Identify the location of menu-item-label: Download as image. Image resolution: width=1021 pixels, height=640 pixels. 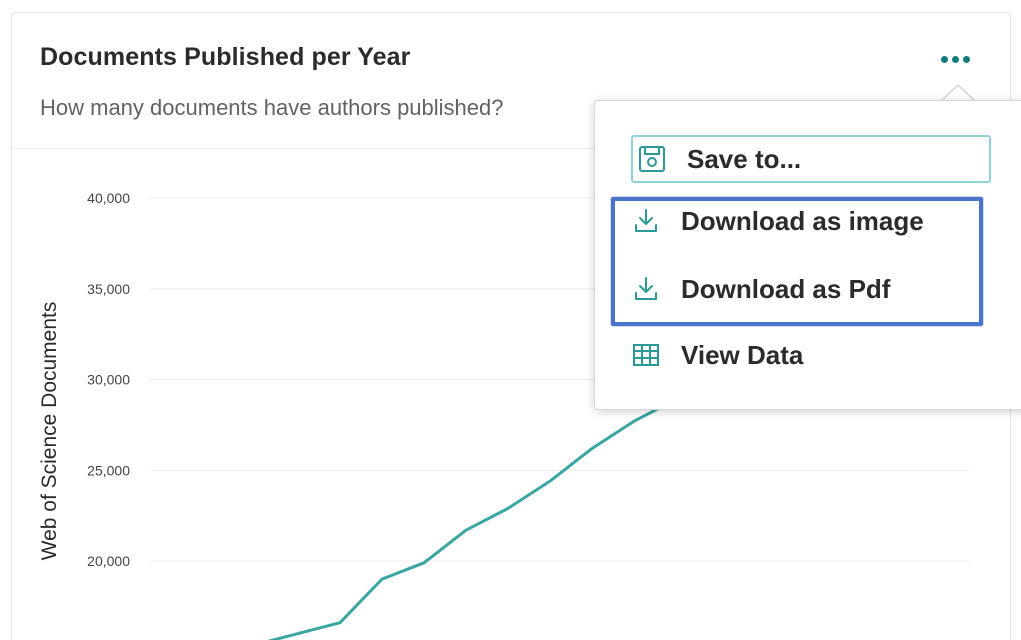
(802, 220).